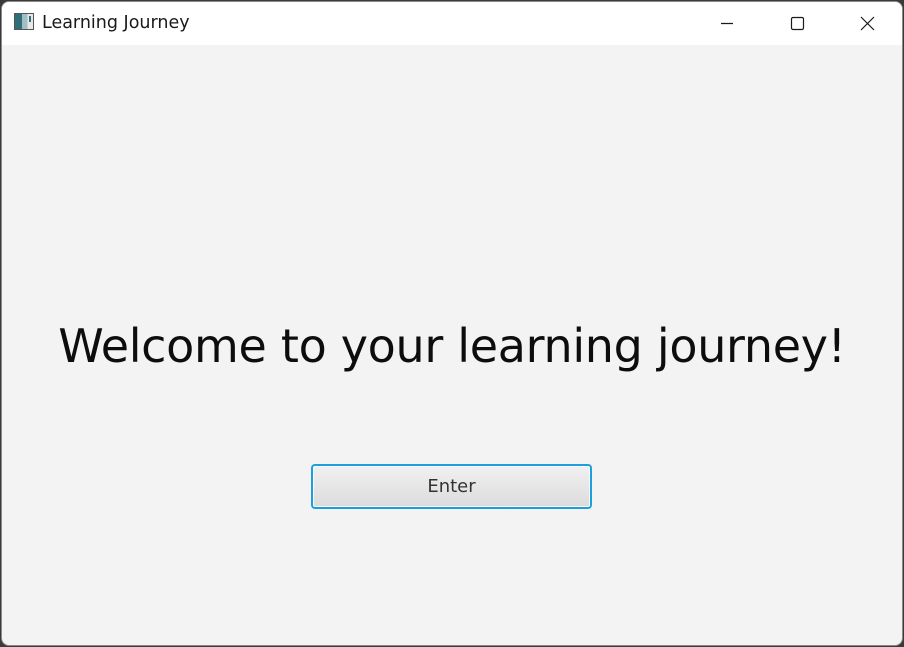 This screenshot has height=647, width=904. Describe the element at coordinates (451, 486) in the screenshot. I see `enter-button: Enter` at that location.